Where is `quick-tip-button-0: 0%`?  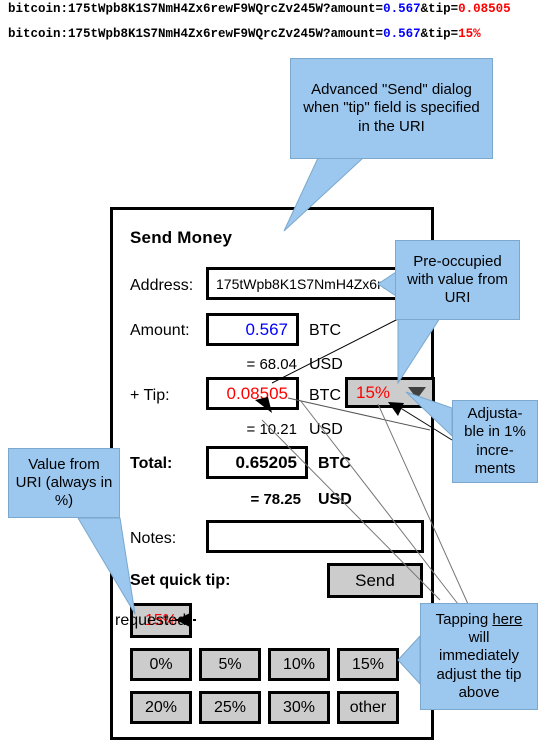 quick-tip-button-0: 0% is located at coordinates (161, 664).